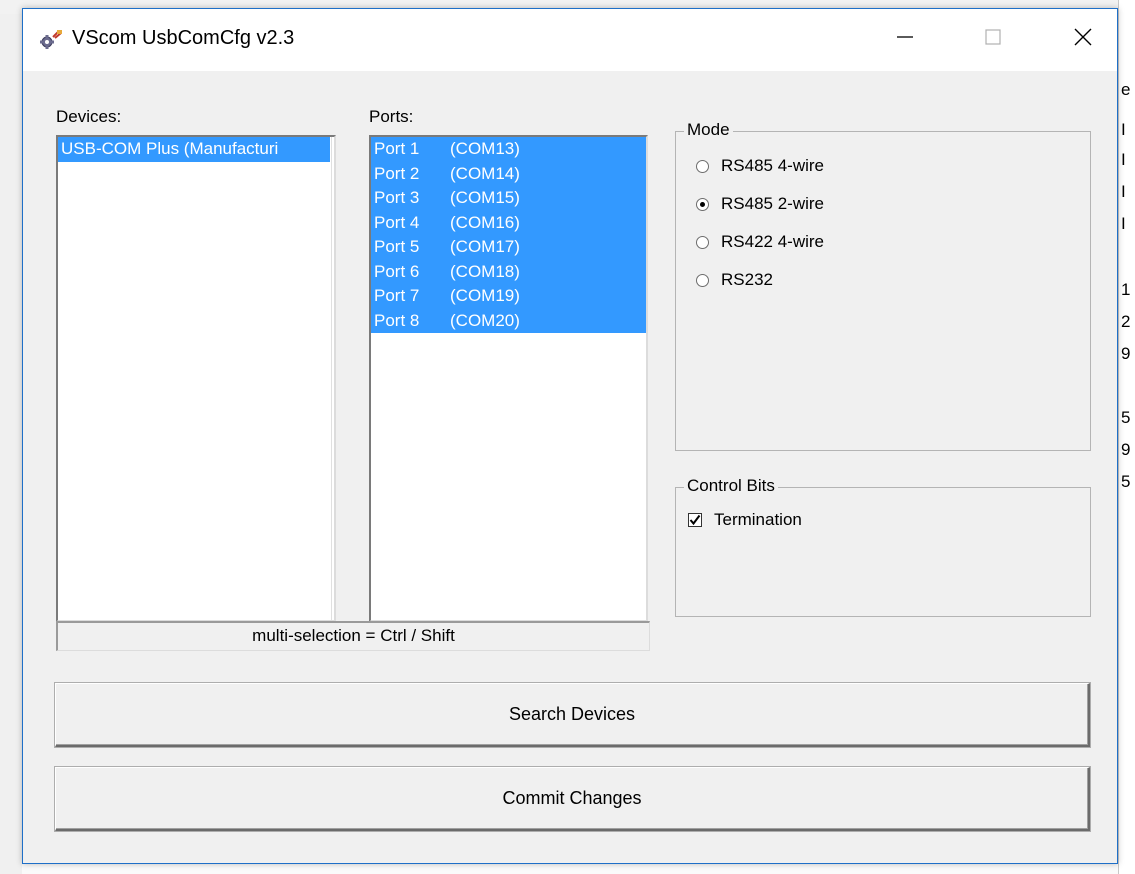 This screenshot has height=874, width=1135. I want to click on radio-label: RS485 4-wire, so click(772, 165).